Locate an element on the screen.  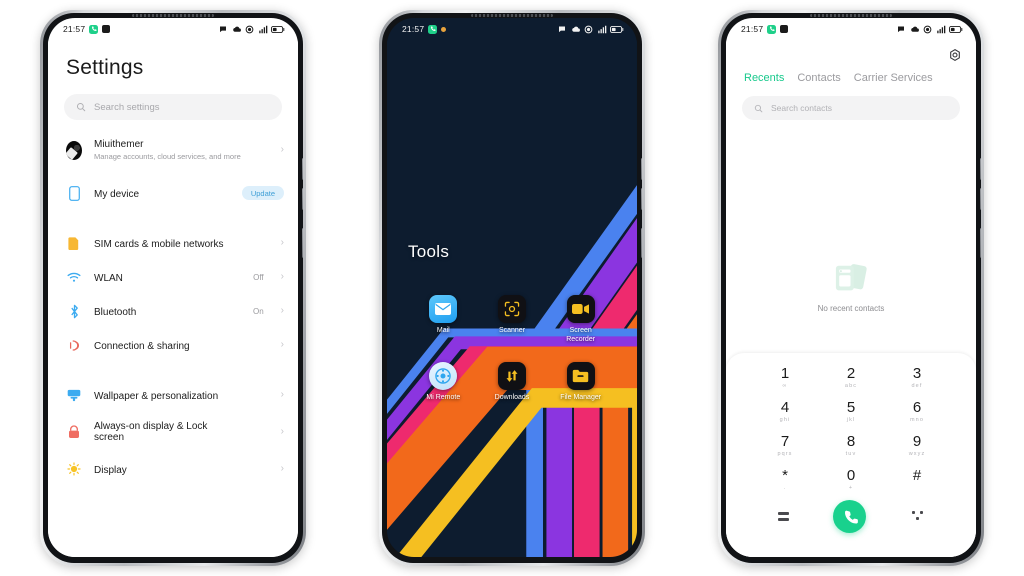
key-1: 1 ∞ is located at coordinates (785, 377).